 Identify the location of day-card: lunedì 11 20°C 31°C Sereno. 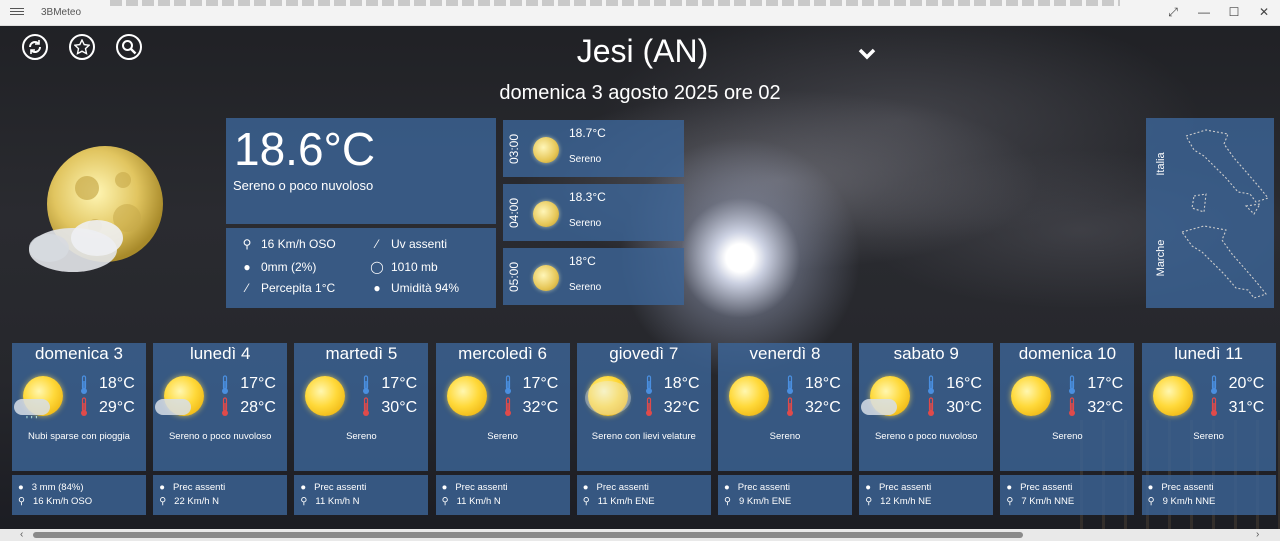
(1208, 407).